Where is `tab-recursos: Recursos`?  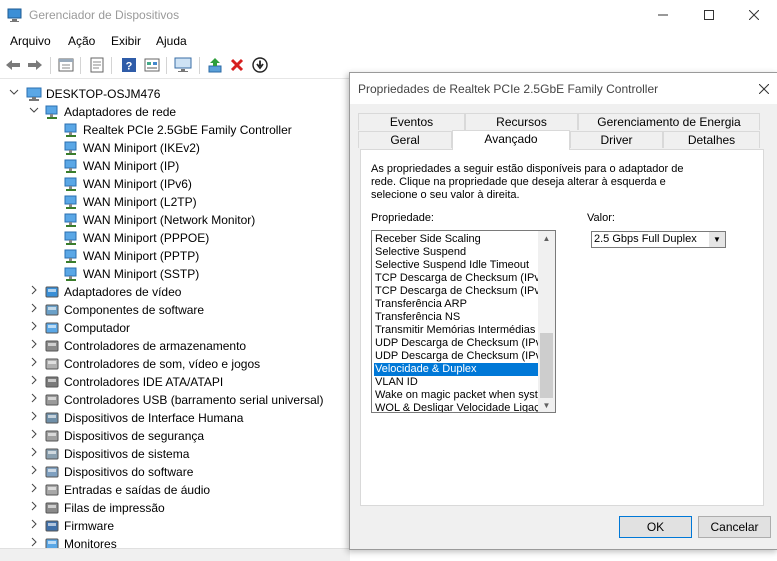
tab-recursos: Recursos is located at coordinates (521, 121).